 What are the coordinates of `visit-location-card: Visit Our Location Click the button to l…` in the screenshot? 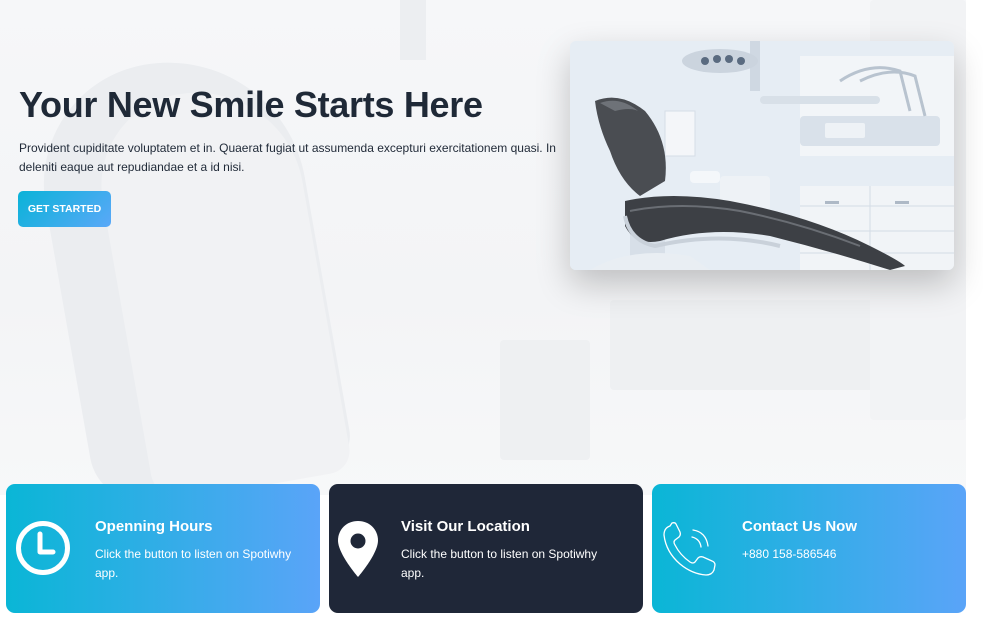 It's located at (486, 548).